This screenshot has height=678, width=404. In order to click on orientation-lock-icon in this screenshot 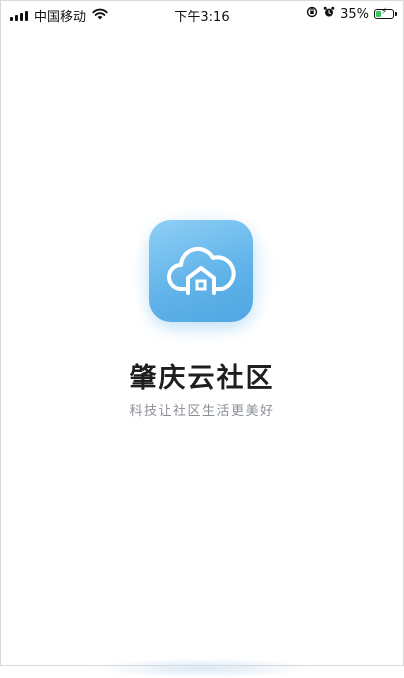, I will do `click(312, 14)`.